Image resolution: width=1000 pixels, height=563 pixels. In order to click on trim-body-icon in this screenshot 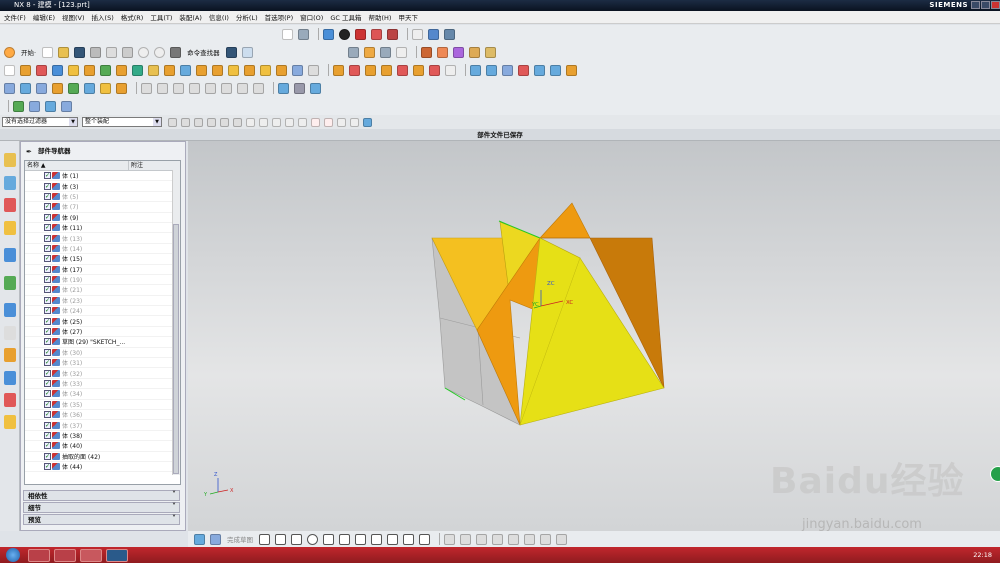, I will do `click(233, 70)`.